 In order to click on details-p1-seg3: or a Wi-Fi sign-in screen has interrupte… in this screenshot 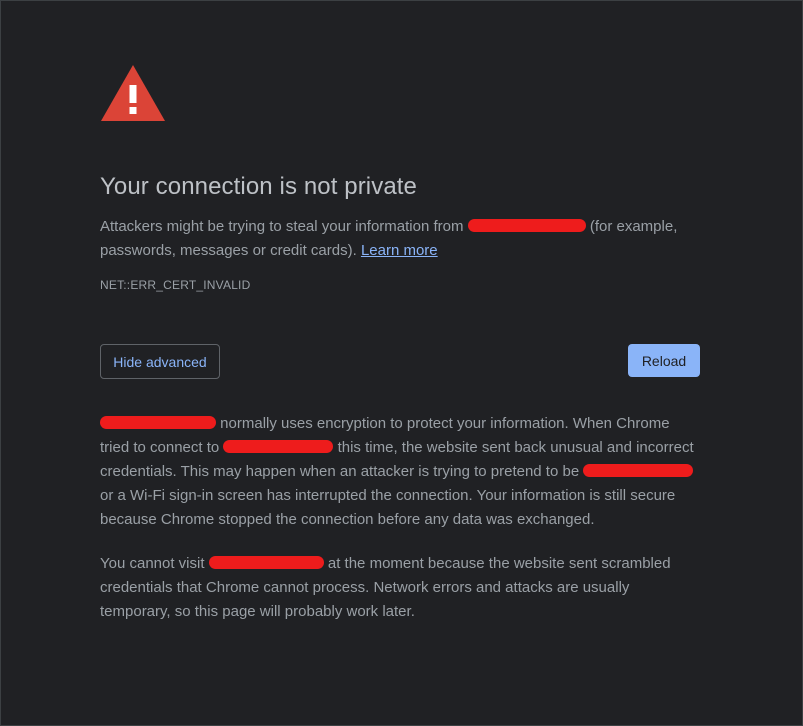, I will do `click(388, 507)`.